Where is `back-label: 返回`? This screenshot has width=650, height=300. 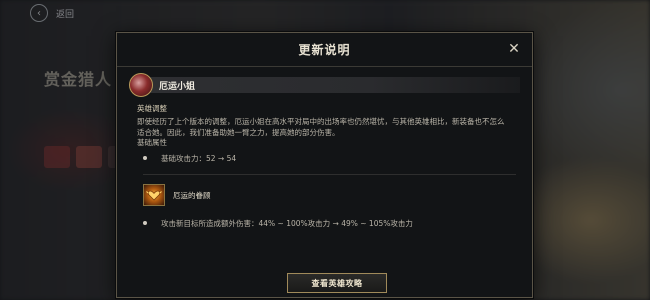
back-label: 返回 is located at coordinates (65, 14).